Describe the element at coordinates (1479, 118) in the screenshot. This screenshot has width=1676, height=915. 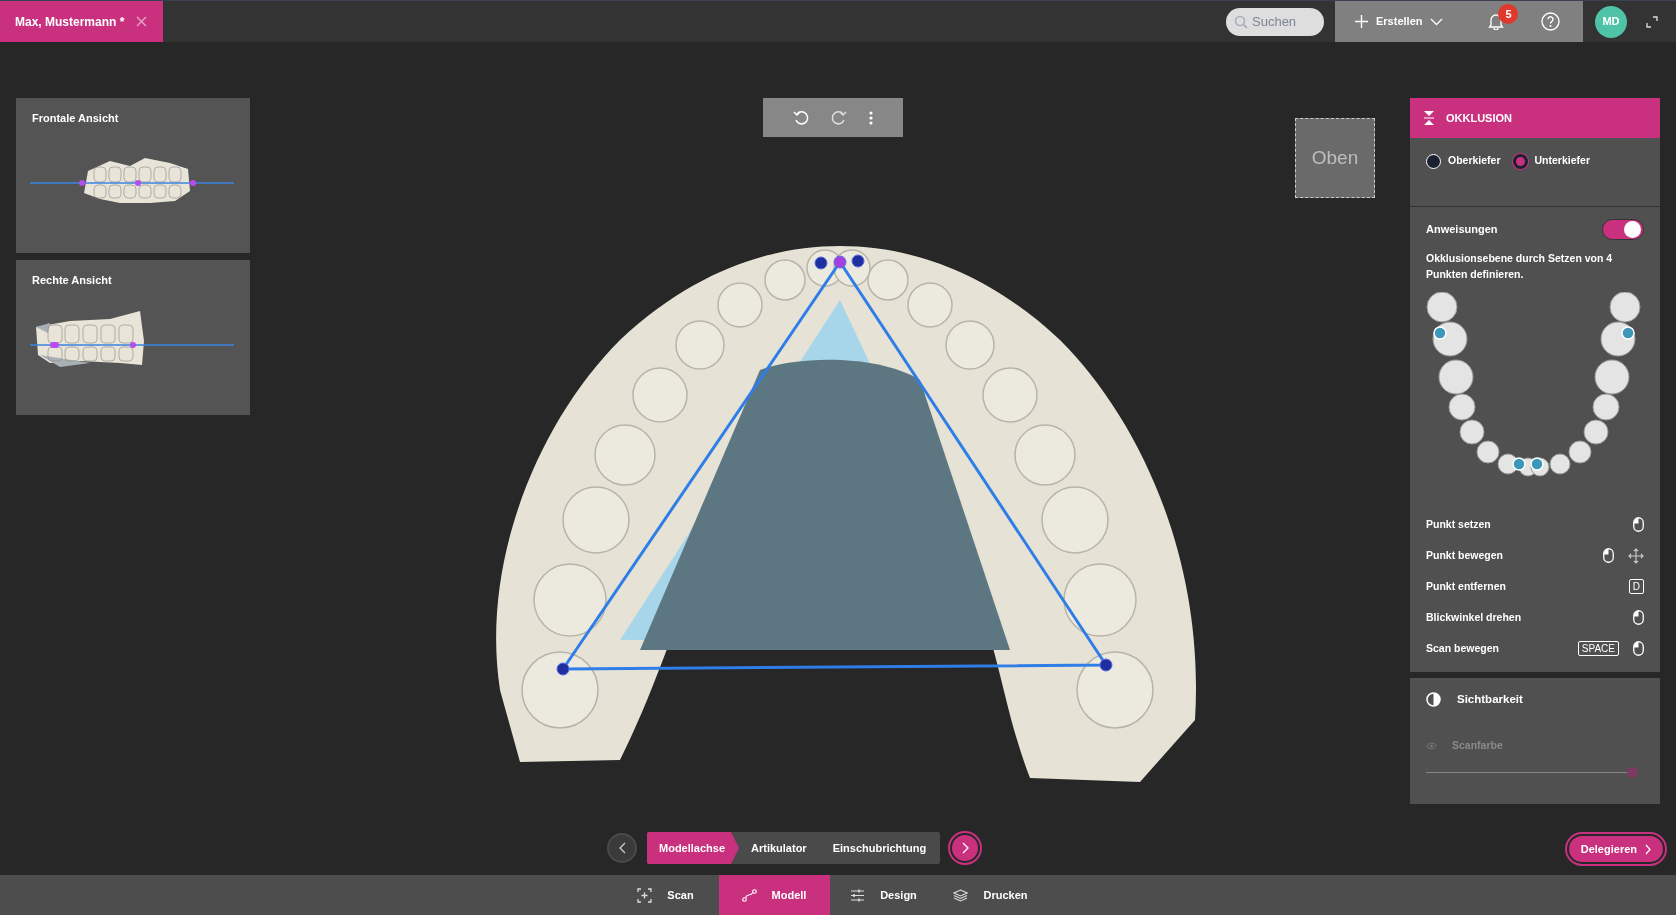
I see `panel-title: OKKLUSION` at that location.